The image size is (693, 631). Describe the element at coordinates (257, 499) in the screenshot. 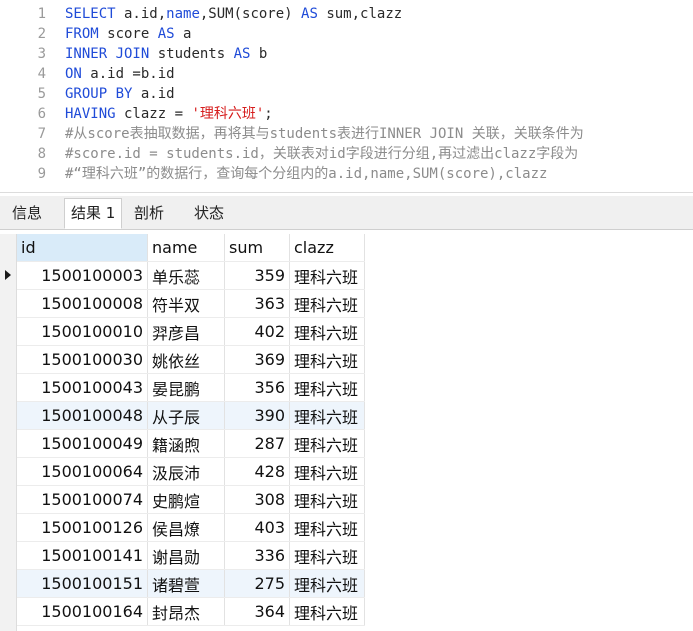

I see `cell-sum: 308` at that location.